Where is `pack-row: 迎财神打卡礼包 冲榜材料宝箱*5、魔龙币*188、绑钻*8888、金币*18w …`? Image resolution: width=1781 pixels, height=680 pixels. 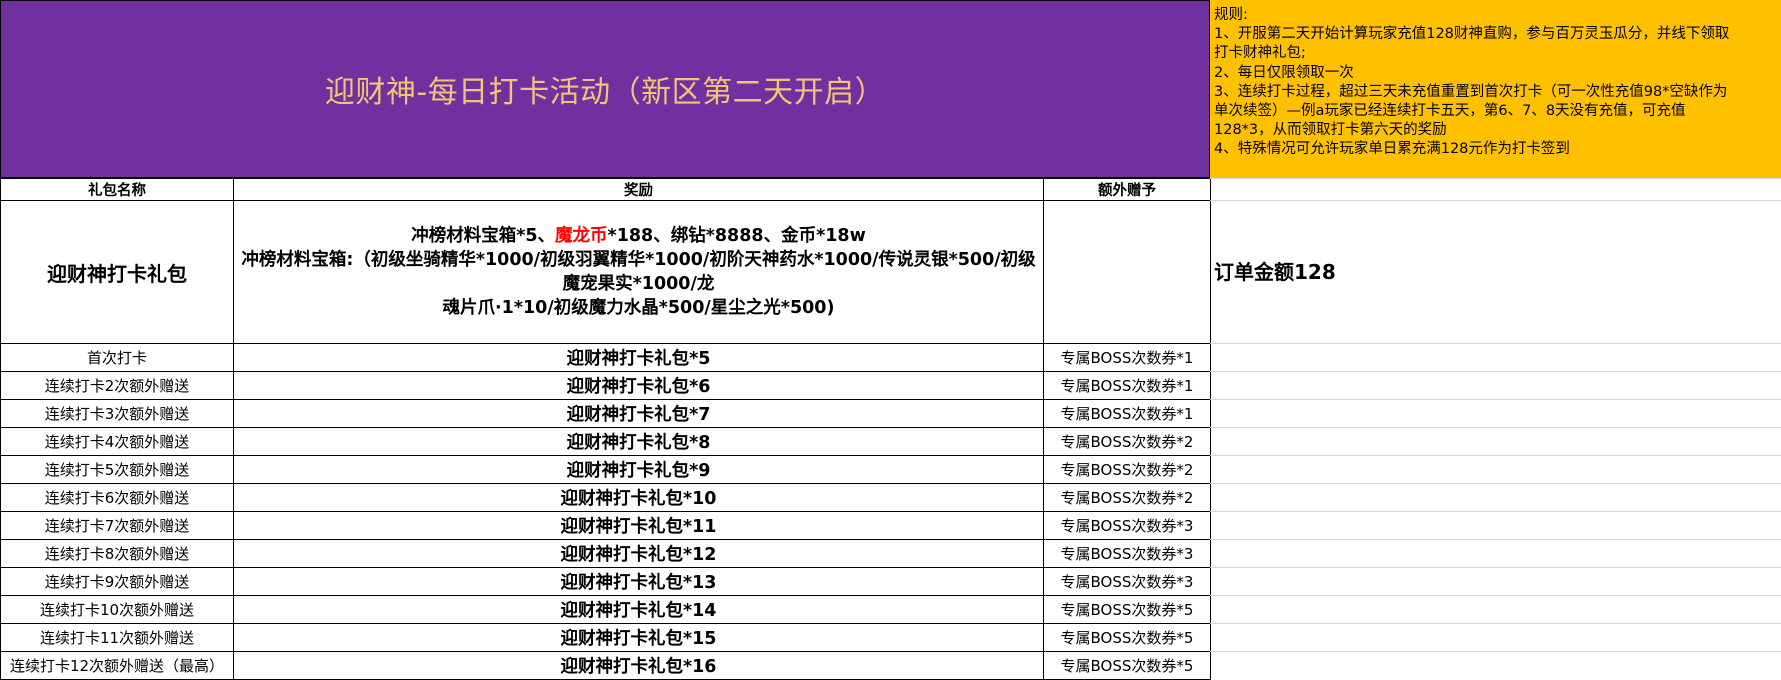
pack-row: 迎财神打卡礼包 冲榜材料宝箱*5、魔龙币*188、绑钻*8888、金币*18w … is located at coordinates (605, 272).